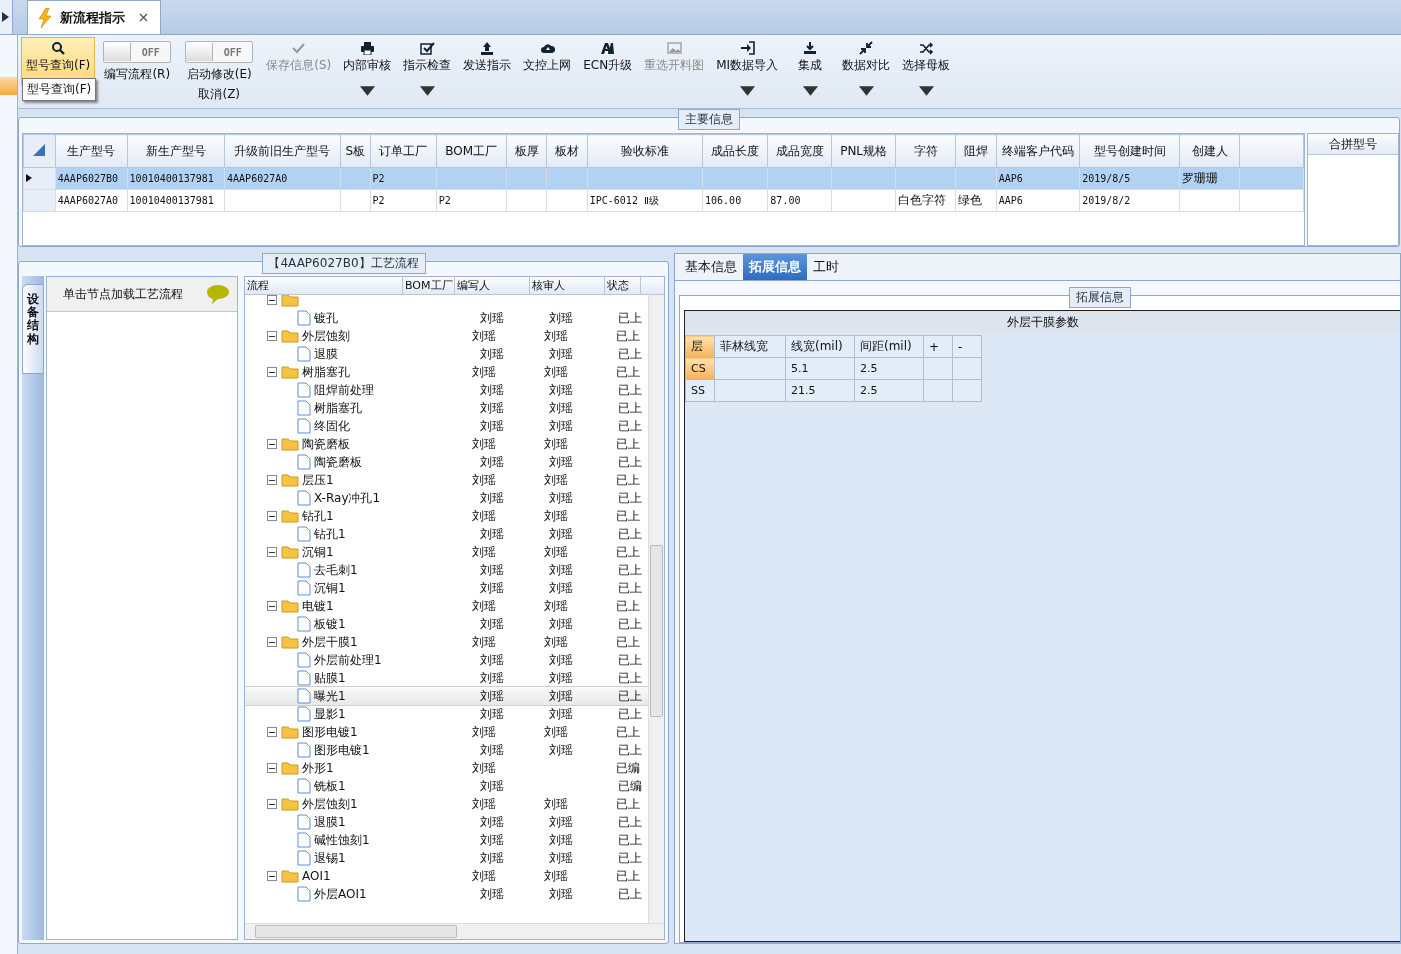 The width and height of the screenshot is (1401, 954). Describe the element at coordinates (526, 151) in the screenshot. I see `column-header: 板厚` at that location.